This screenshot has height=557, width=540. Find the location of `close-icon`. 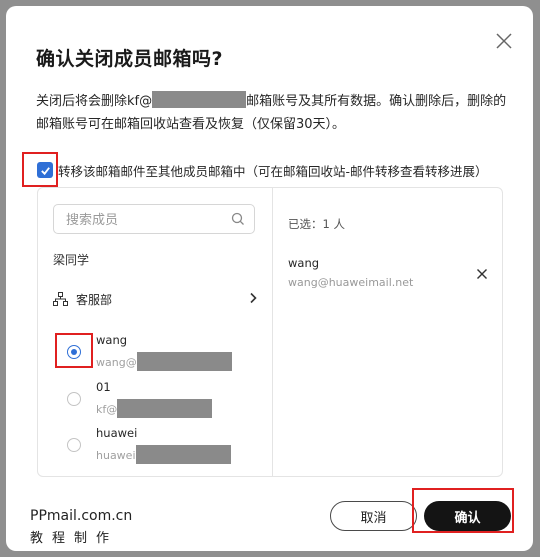

close-icon is located at coordinates (504, 41).